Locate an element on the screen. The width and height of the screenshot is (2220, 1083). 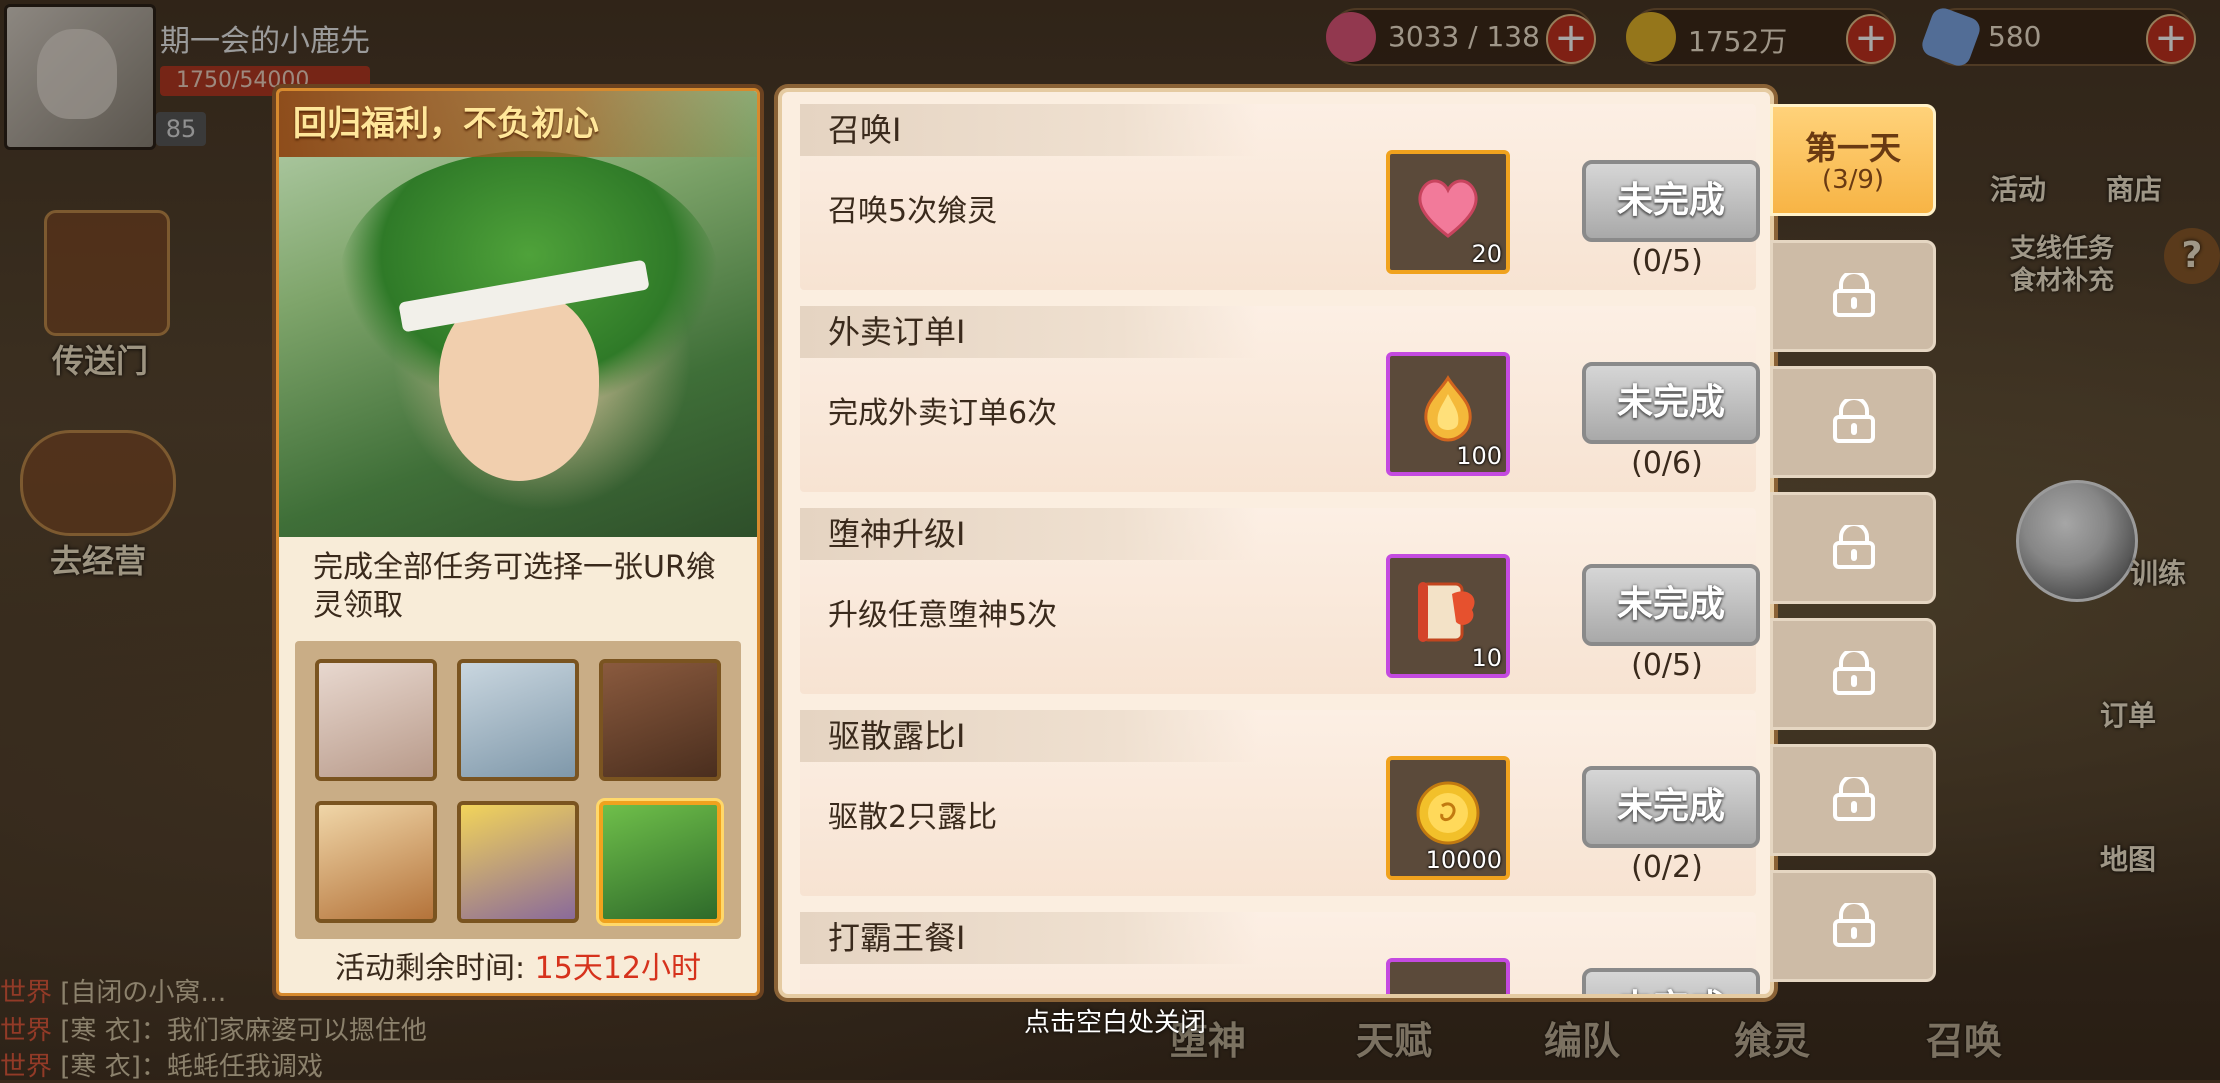
scroll-icon is located at coordinates (1446, 612).